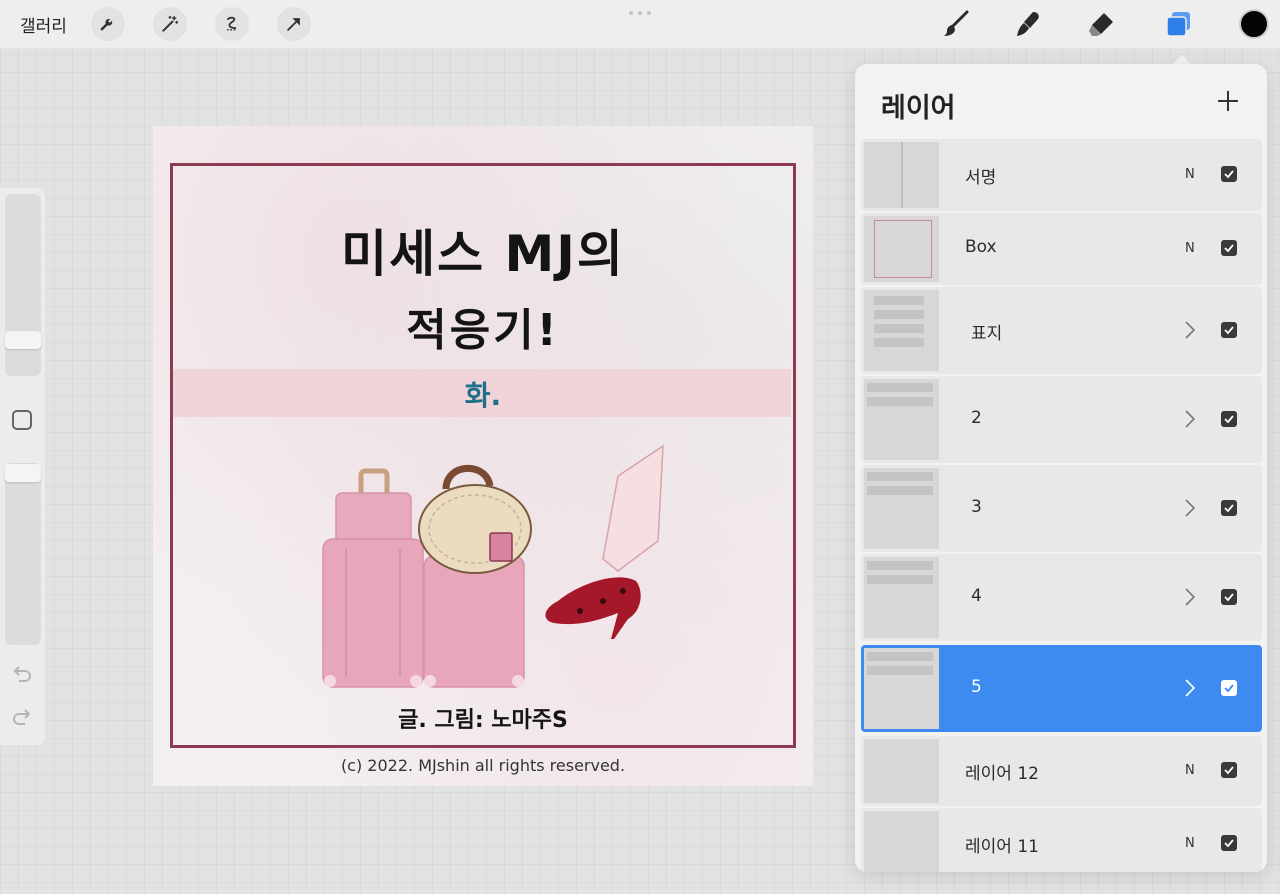 The width and height of the screenshot is (1280, 894). I want to click on layer-name: 서명, so click(981, 178).